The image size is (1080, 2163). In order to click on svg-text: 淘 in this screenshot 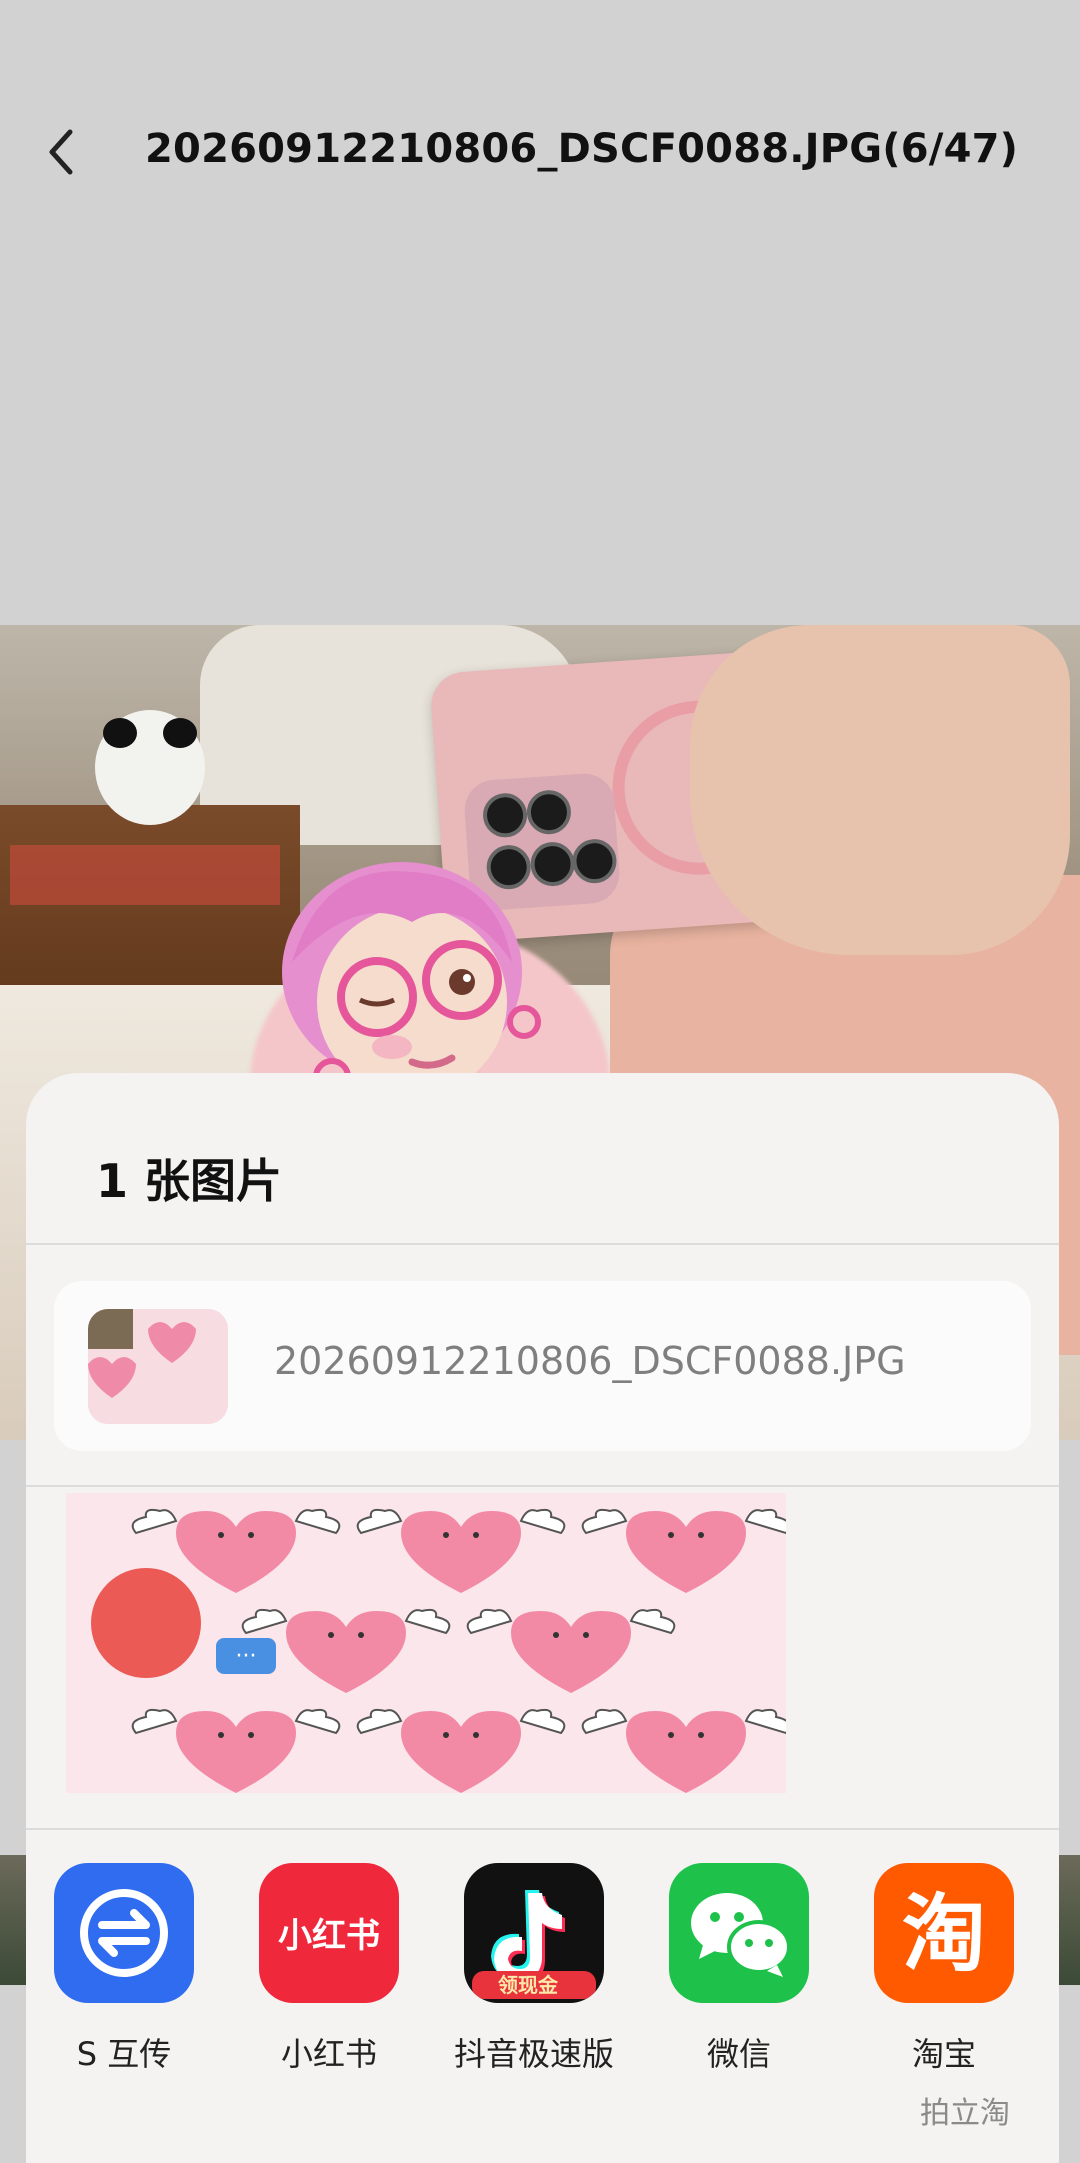, I will do `click(944, 1934)`.